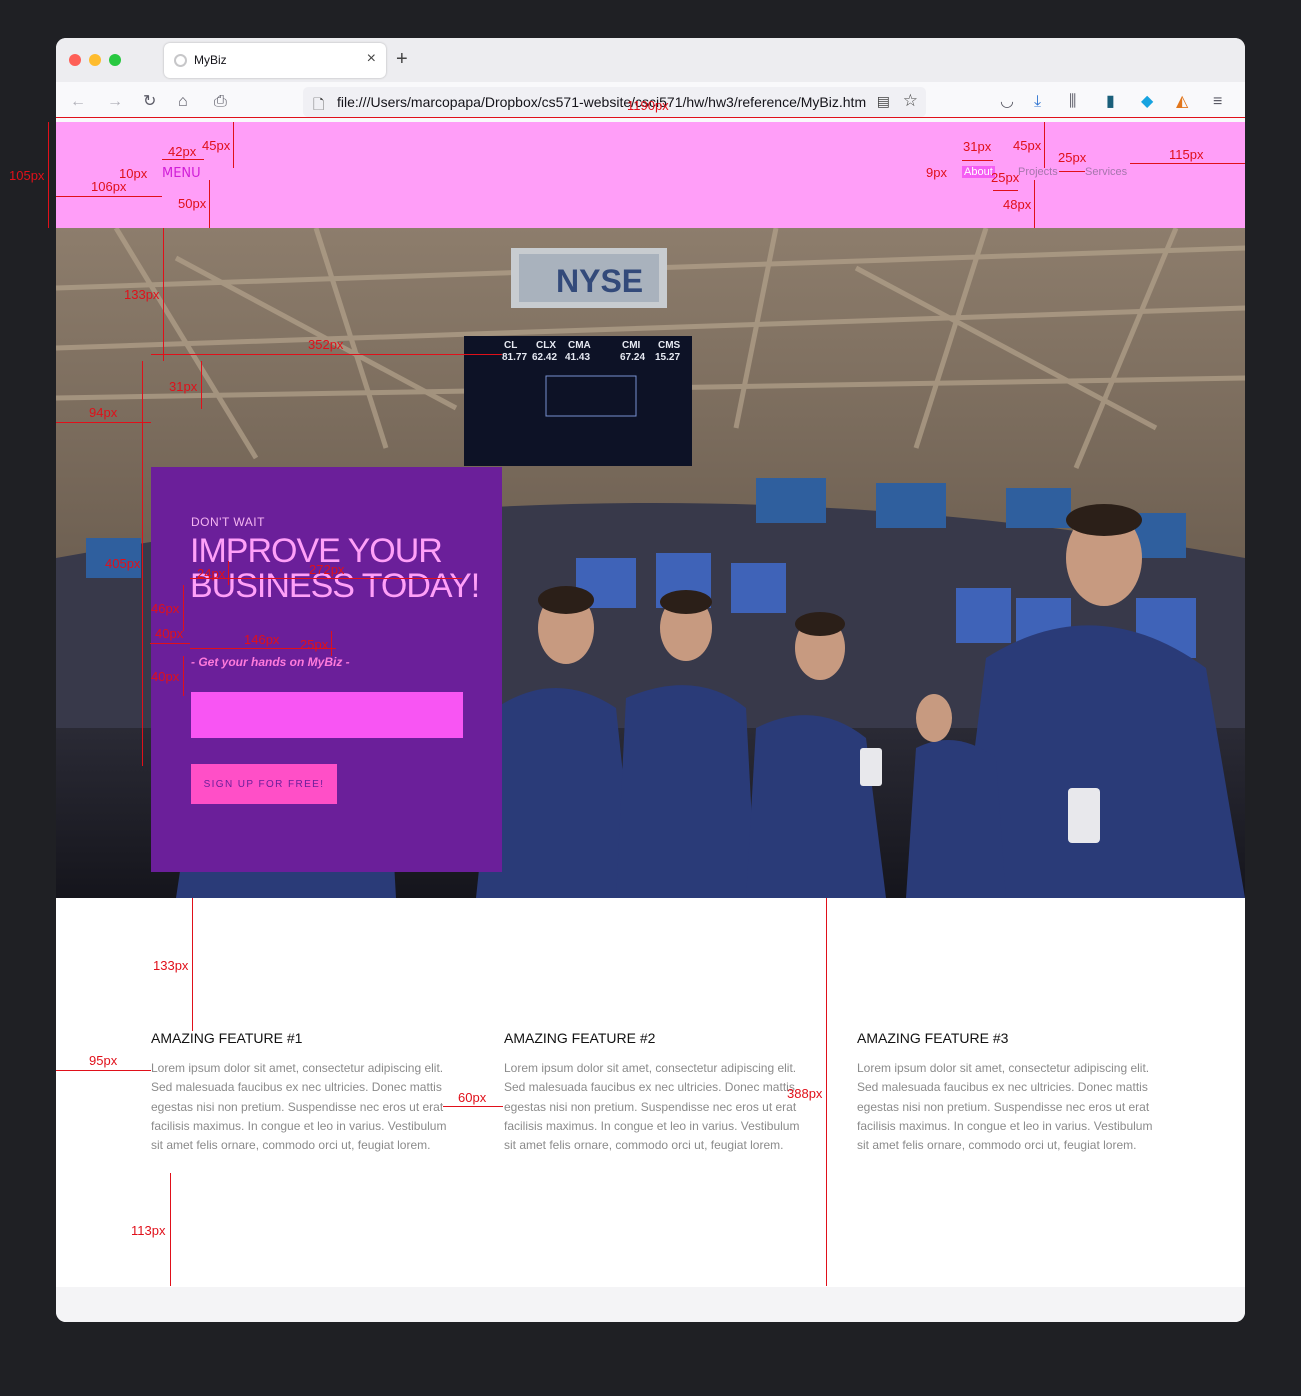 This screenshot has height=1396, width=1301. I want to click on measure-label: 146px, so click(262, 639).